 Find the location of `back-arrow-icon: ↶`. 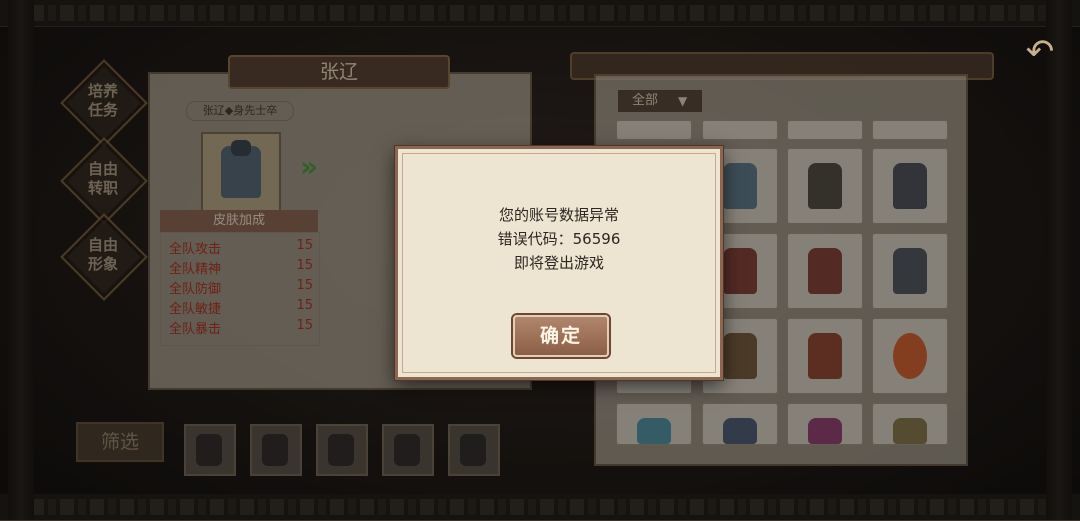

back-arrow-icon: ↶ is located at coordinates (1040, 52).